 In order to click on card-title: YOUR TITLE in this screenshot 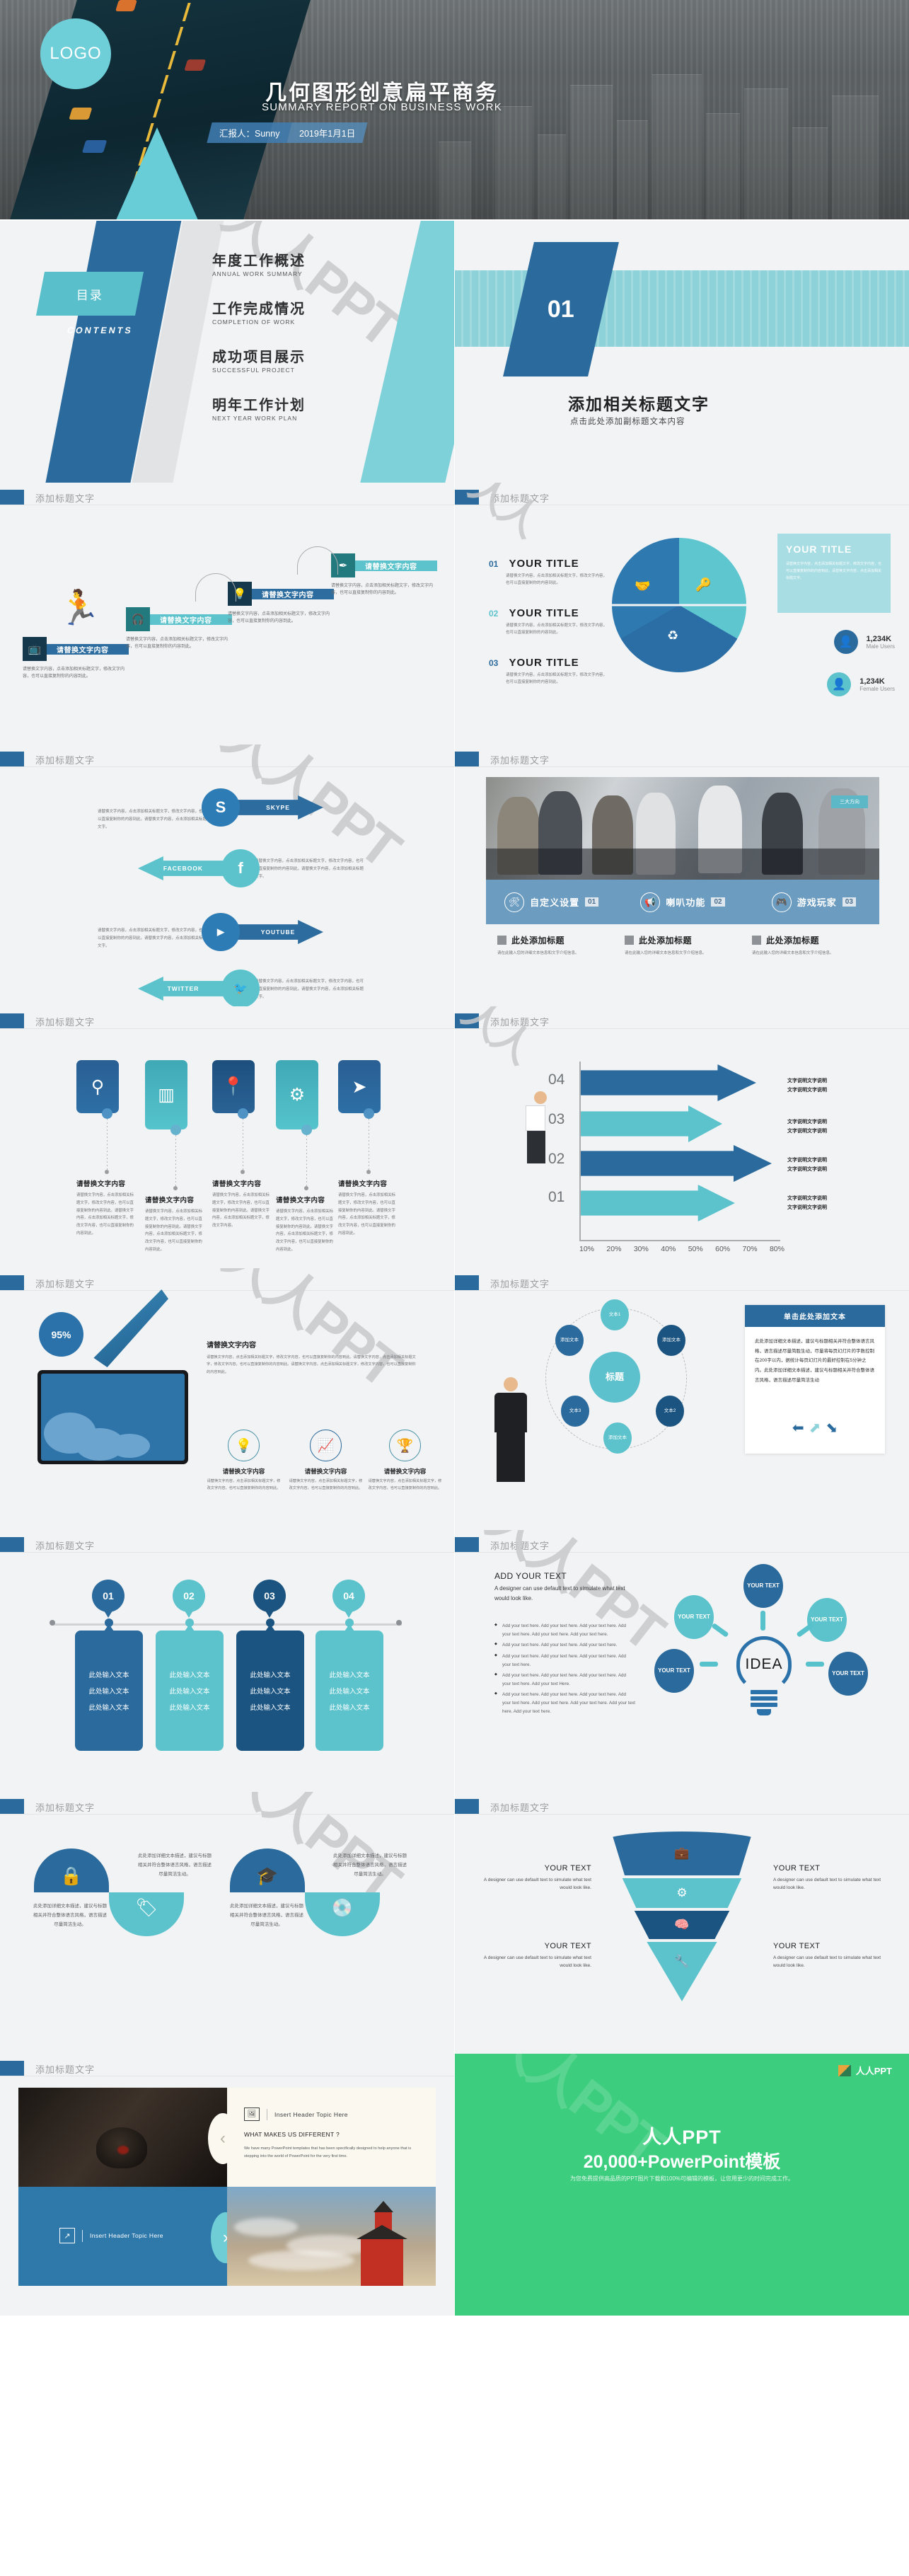, I will do `click(819, 550)`.